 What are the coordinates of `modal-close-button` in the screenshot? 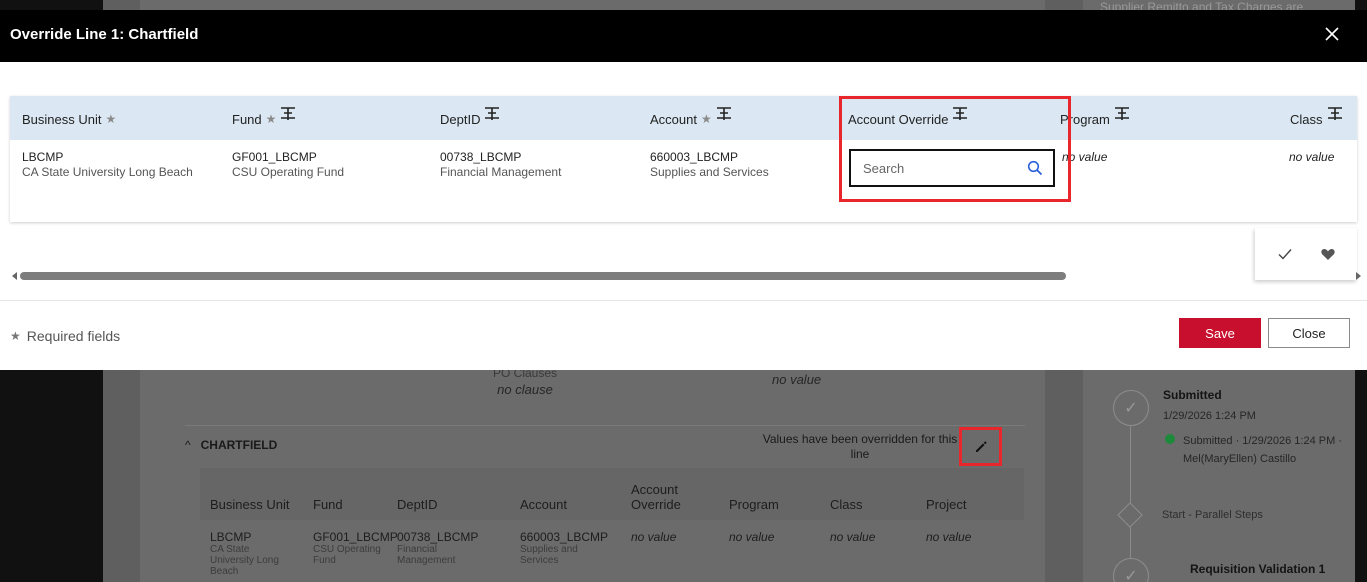 It's located at (1332, 34).